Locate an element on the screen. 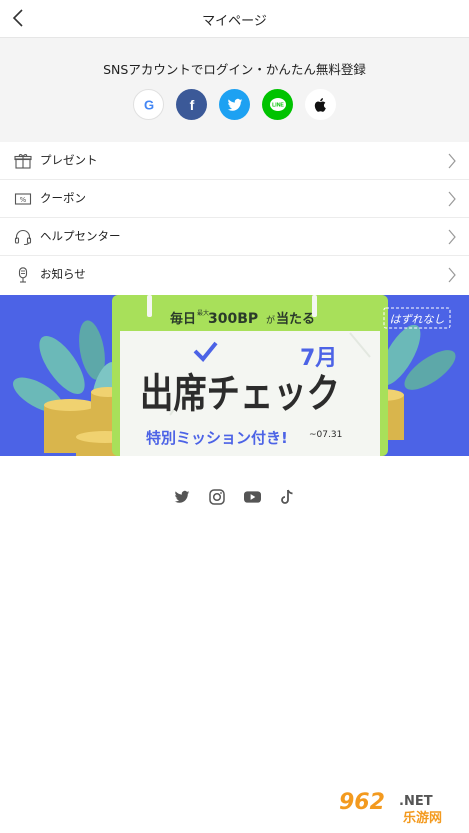  site-watermark-logo: 962 .NET 乐游网 is located at coordinates (399, 807).